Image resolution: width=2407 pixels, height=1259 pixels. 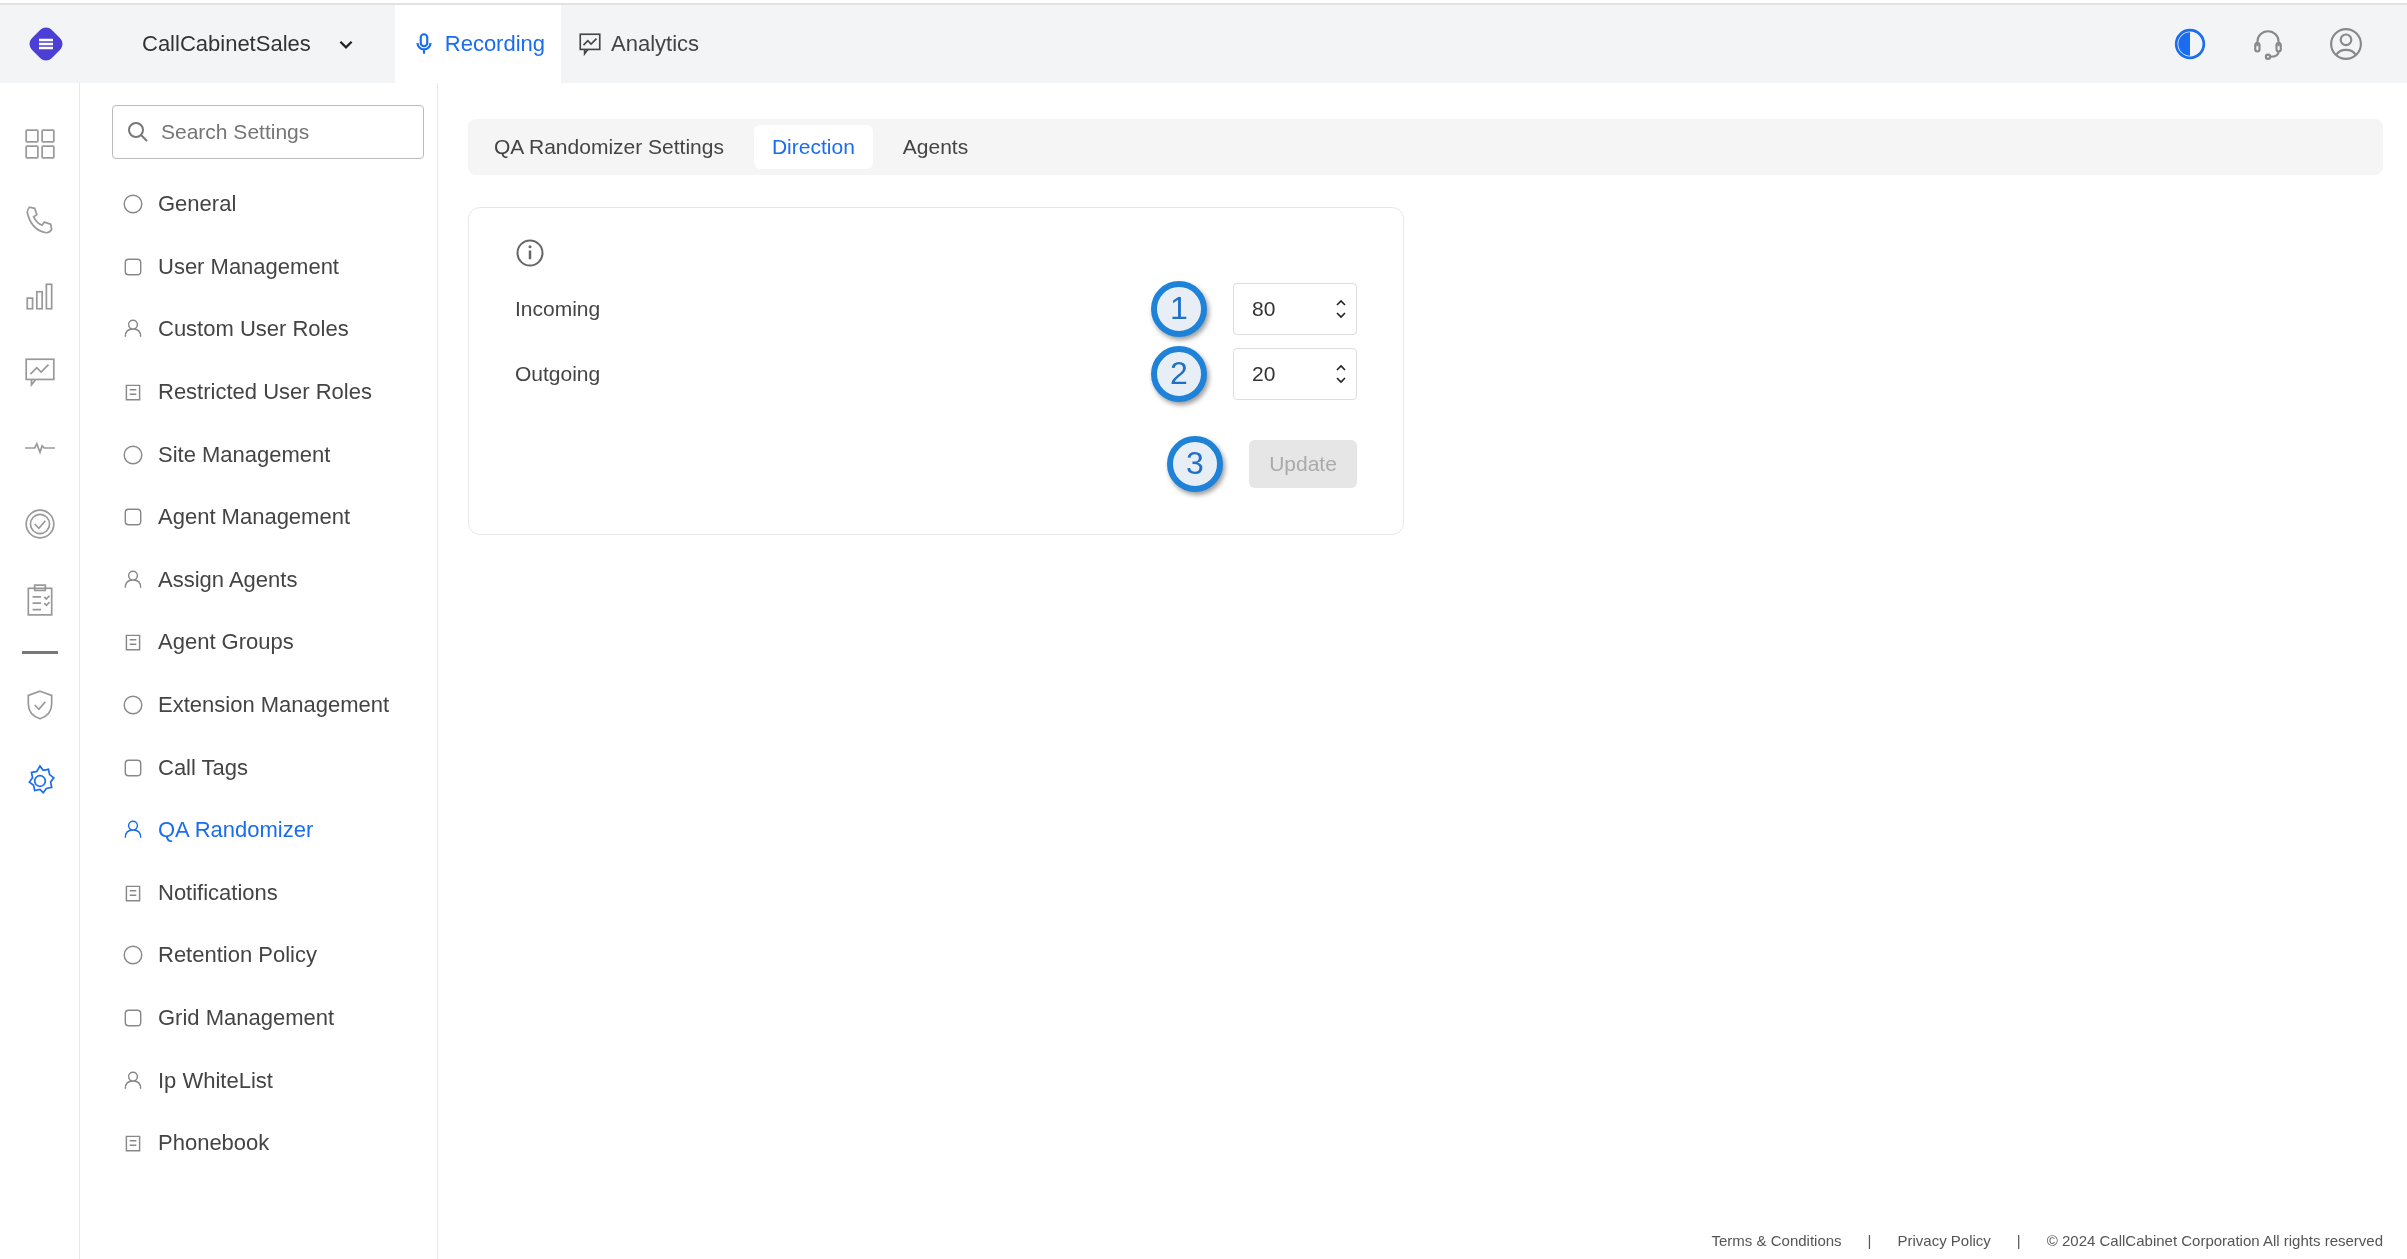 What do you see at coordinates (2190, 44) in the screenshot?
I see `contrast-icon` at bounding box center [2190, 44].